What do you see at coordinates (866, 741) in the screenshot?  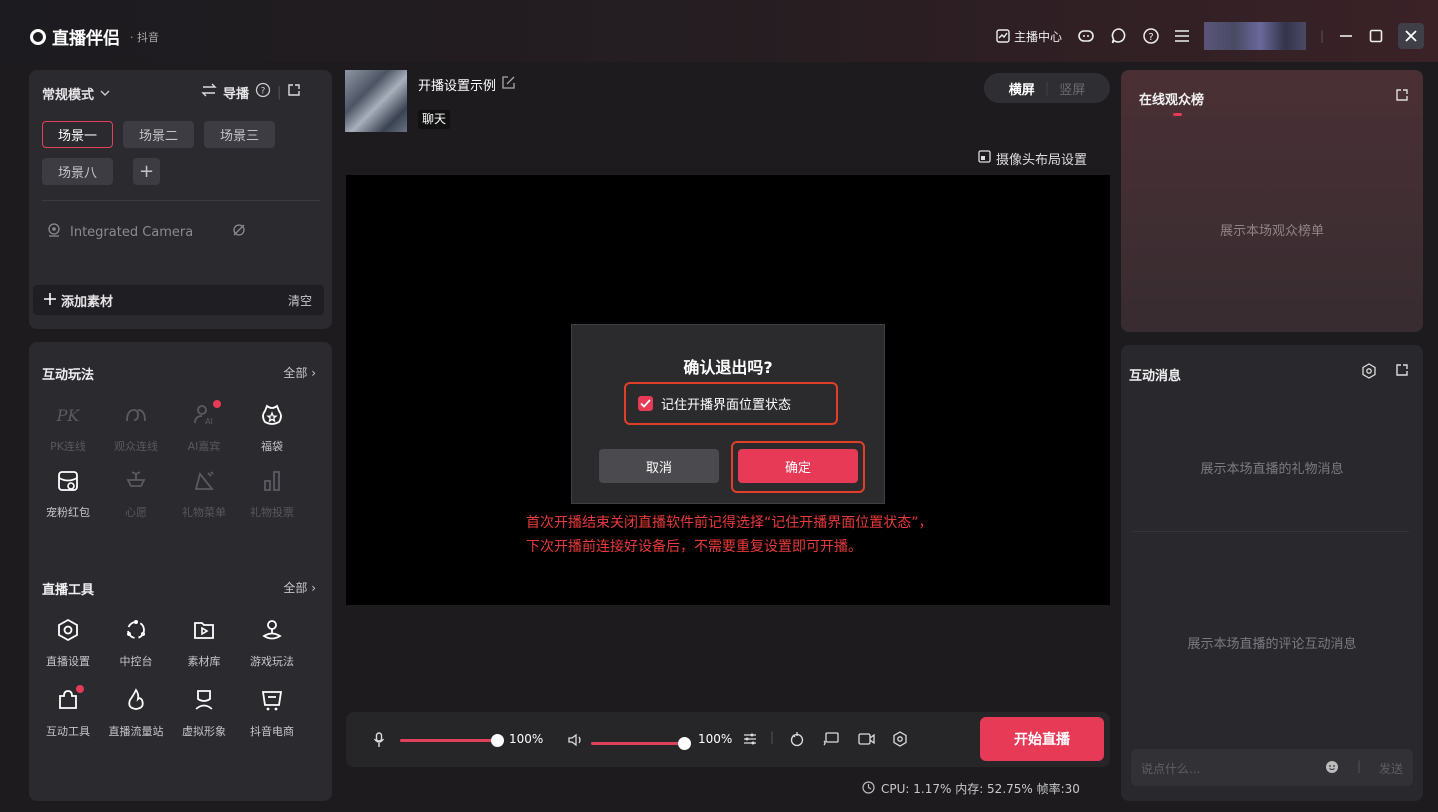 I see `video-camera-icon` at bounding box center [866, 741].